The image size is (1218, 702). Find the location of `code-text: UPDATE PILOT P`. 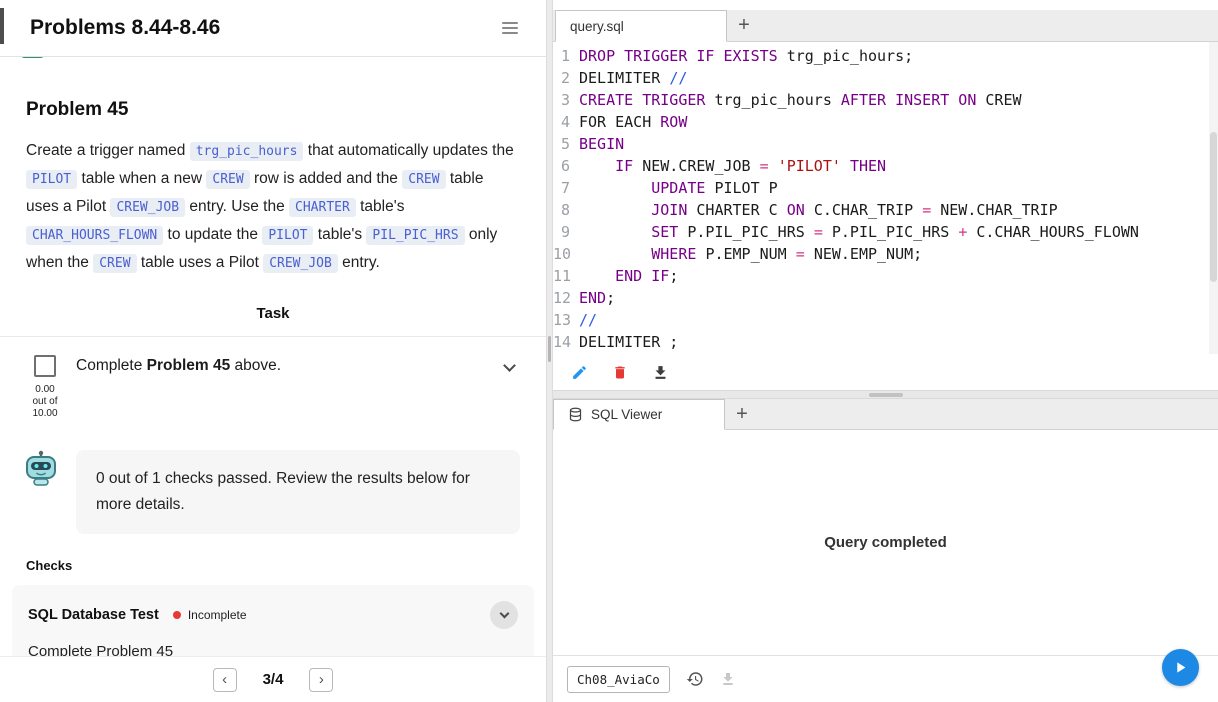

code-text: UPDATE PILOT P is located at coordinates (714, 188).